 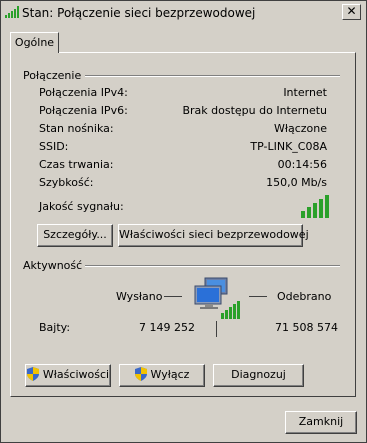 I want to click on ipv6-value: Brak dostępu do Internetu, so click(x=254, y=110).